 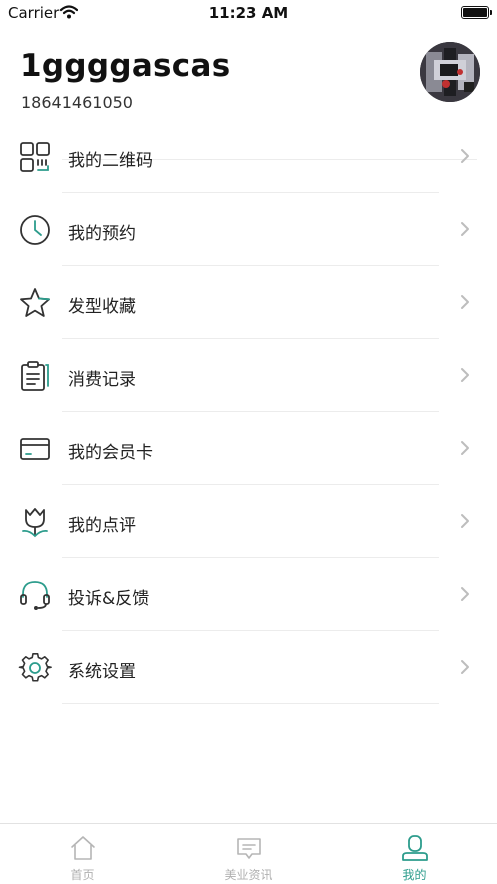 I want to click on clipboard-icon, so click(x=35, y=376).